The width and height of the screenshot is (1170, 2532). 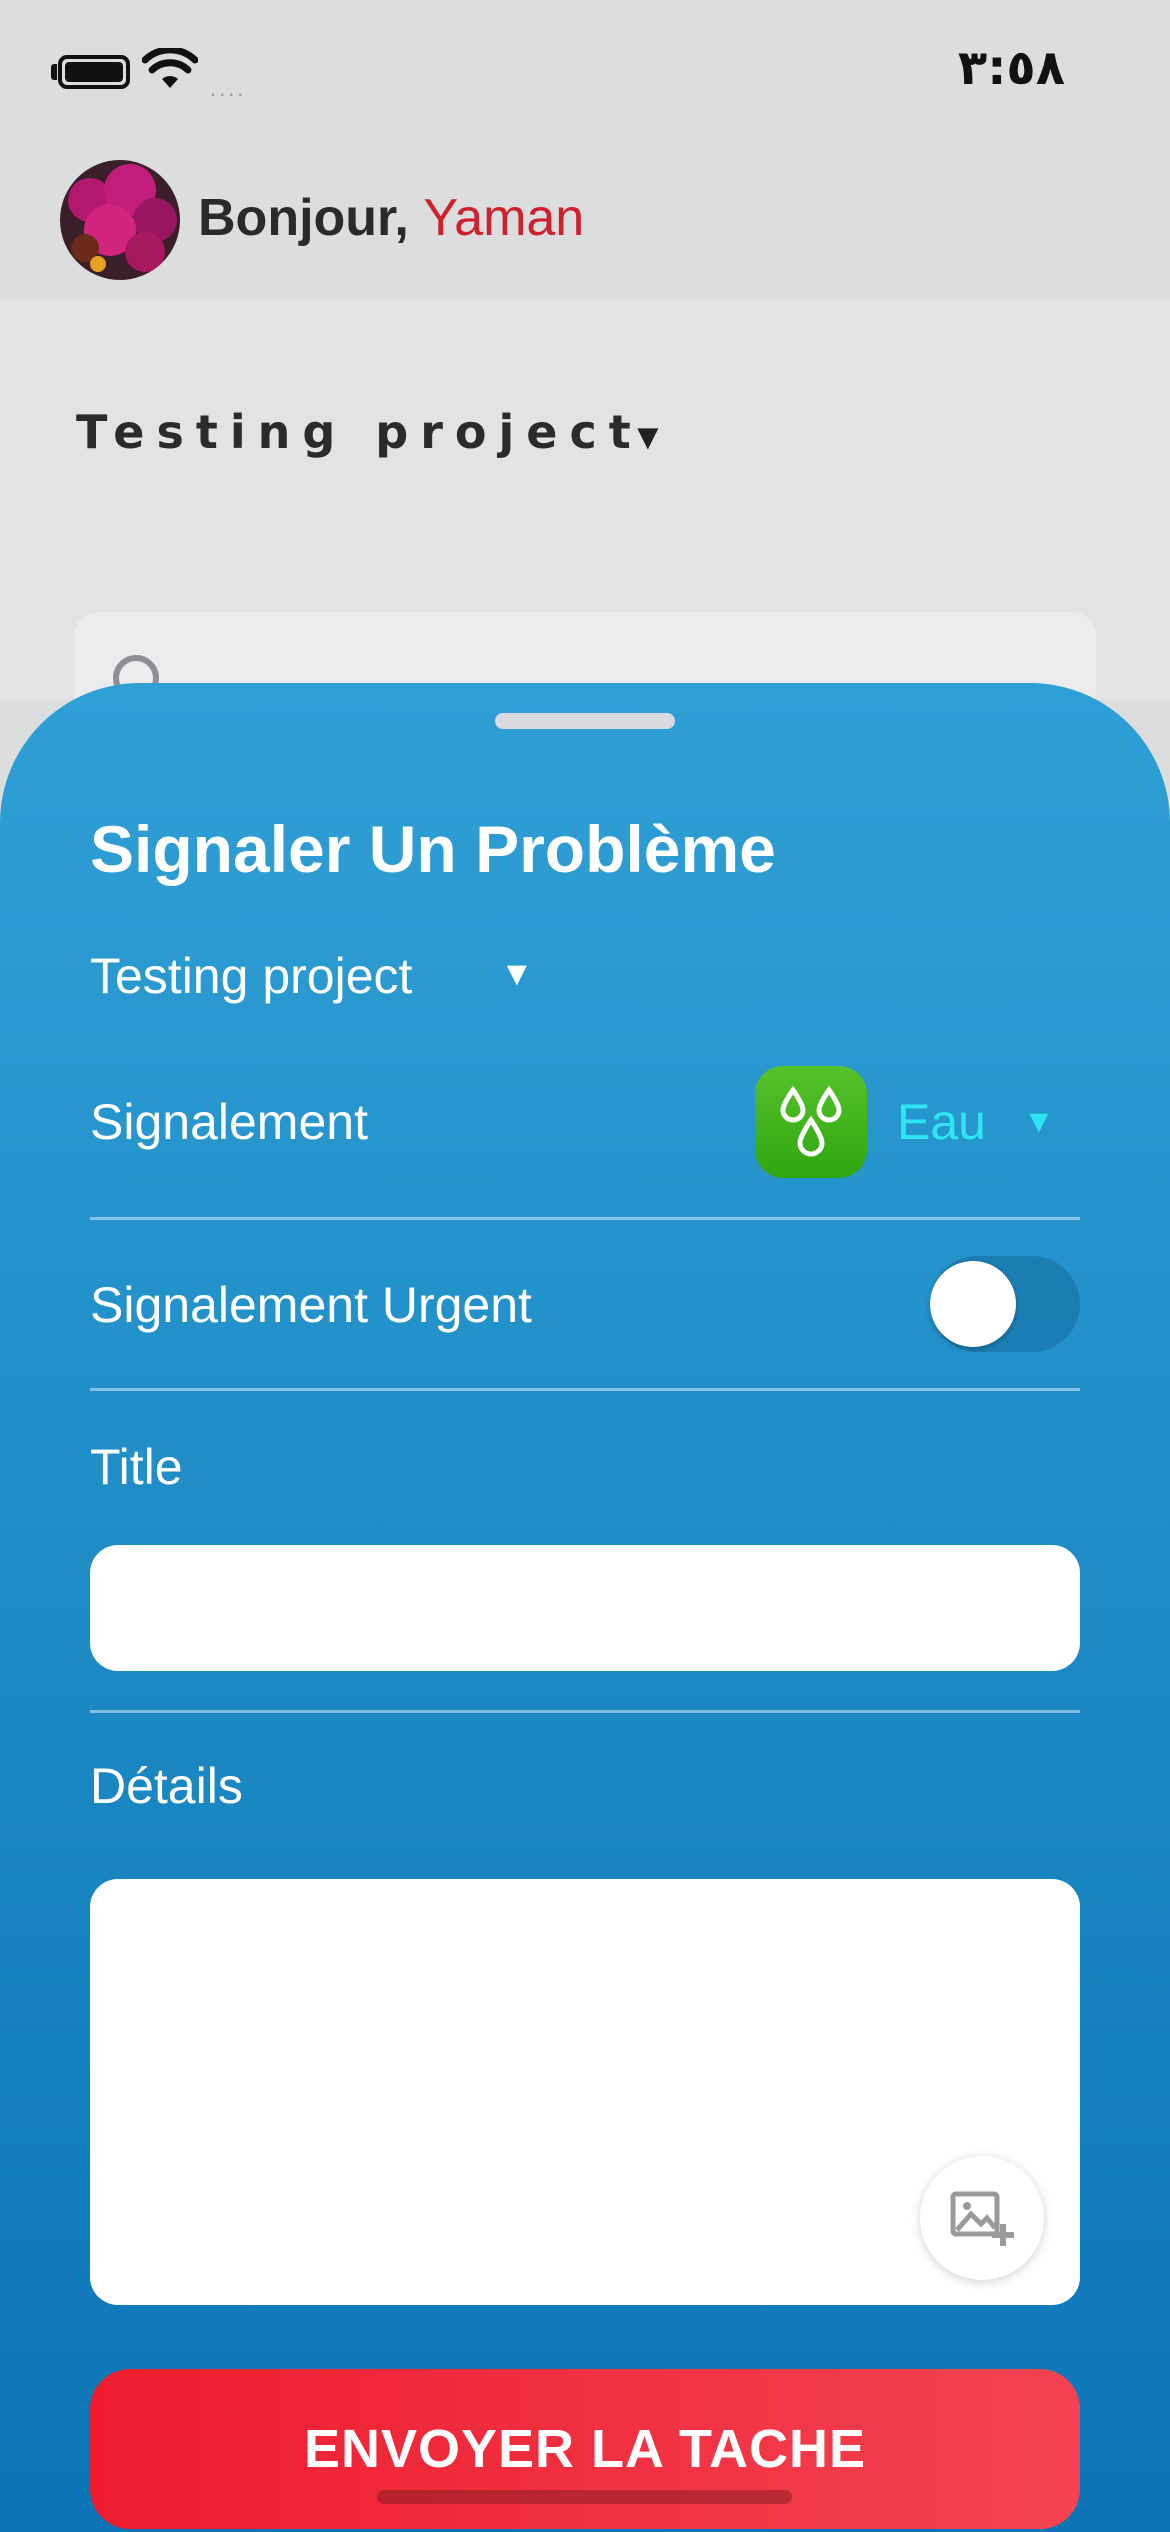 What do you see at coordinates (170, 68) in the screenshot?
I see `wifi-icon` at bounding box center [170, 68].